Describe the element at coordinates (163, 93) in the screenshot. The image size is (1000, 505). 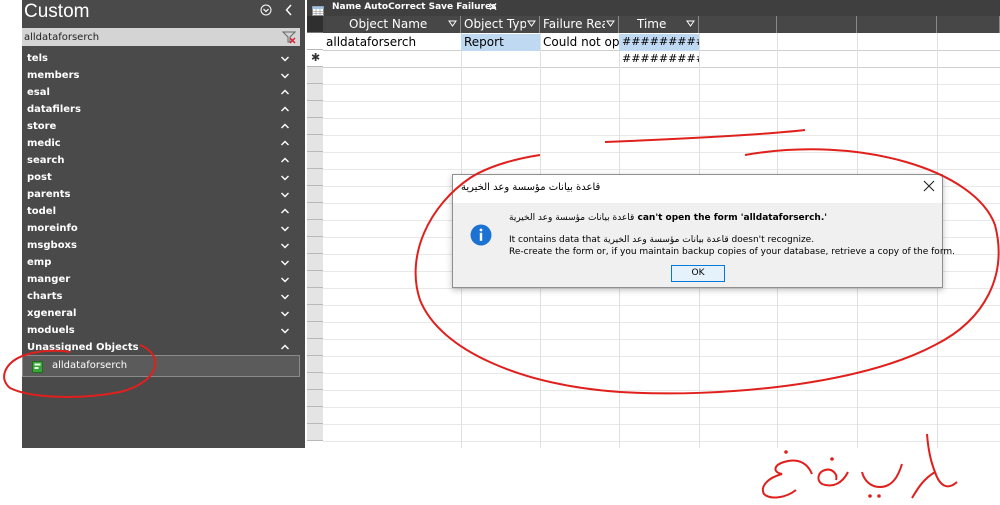
I see `nav-group: esal` at that location.